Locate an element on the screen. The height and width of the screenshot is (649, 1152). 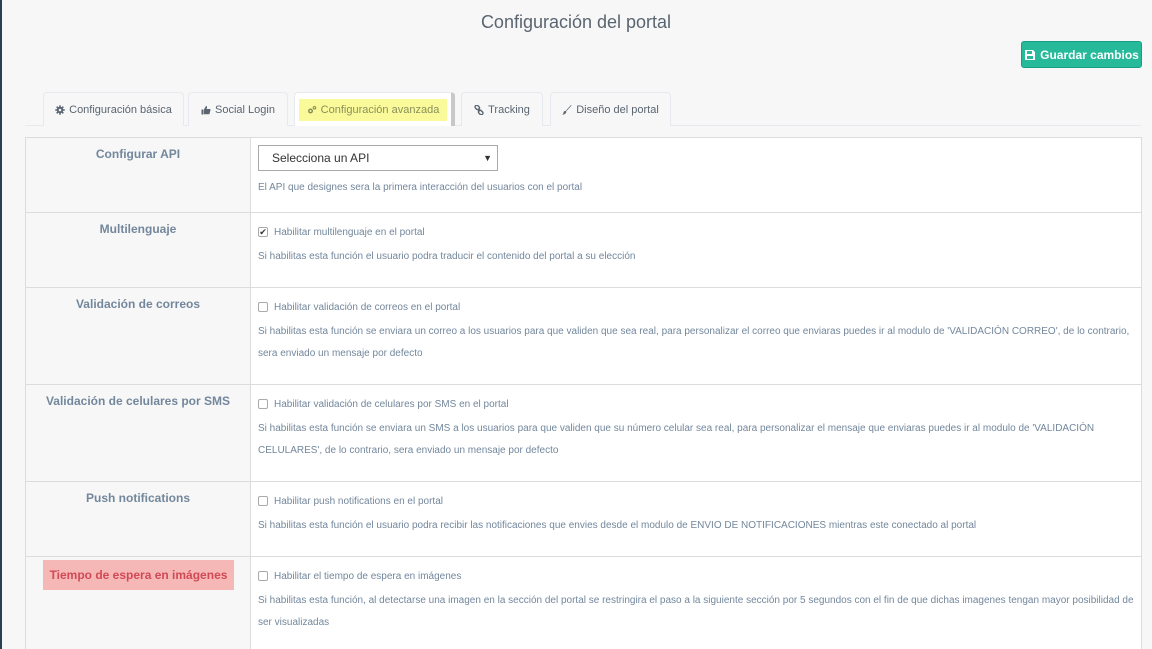
gear-icon is located at coordinates (60, 109).